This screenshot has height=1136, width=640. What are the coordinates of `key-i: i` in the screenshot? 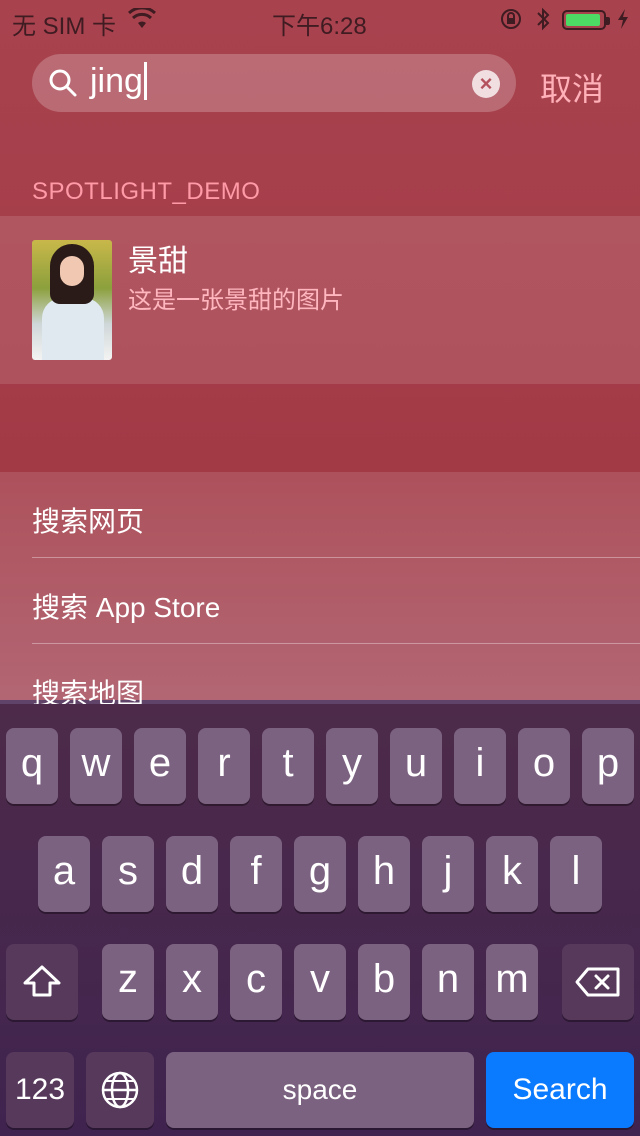 It's located at (480, 766).